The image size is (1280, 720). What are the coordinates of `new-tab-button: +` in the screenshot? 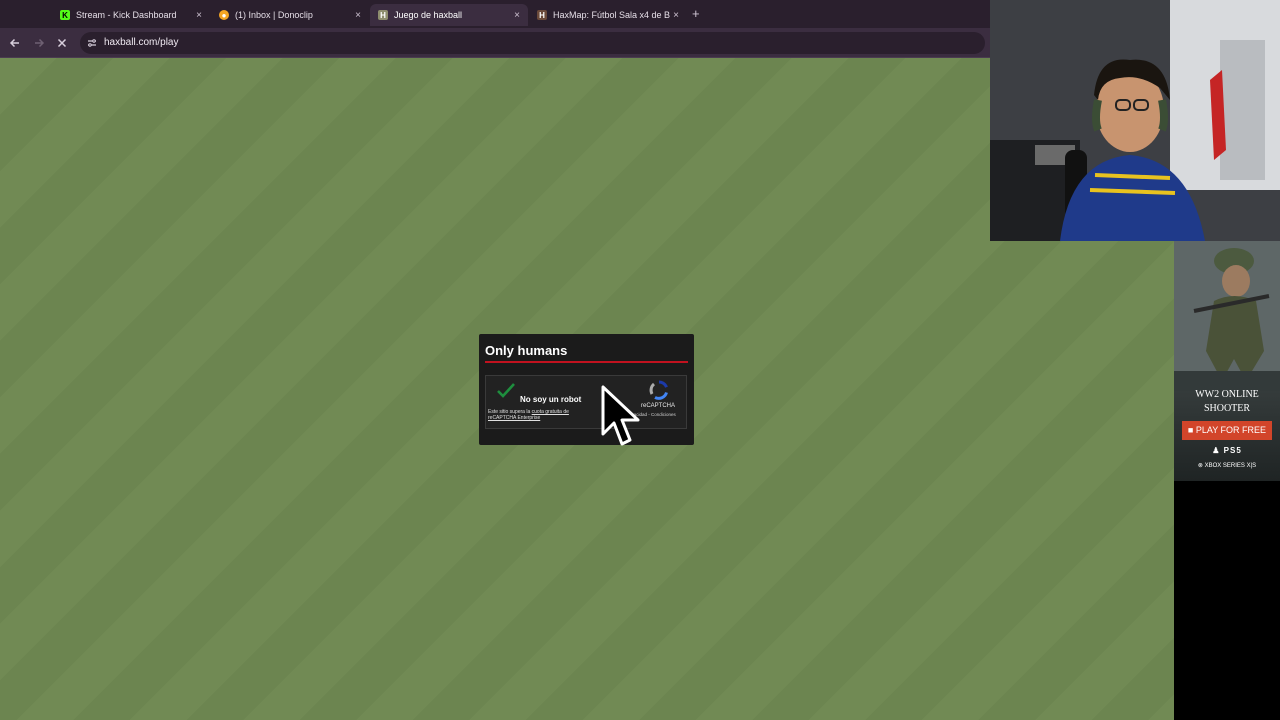 It's located at (696, 13).